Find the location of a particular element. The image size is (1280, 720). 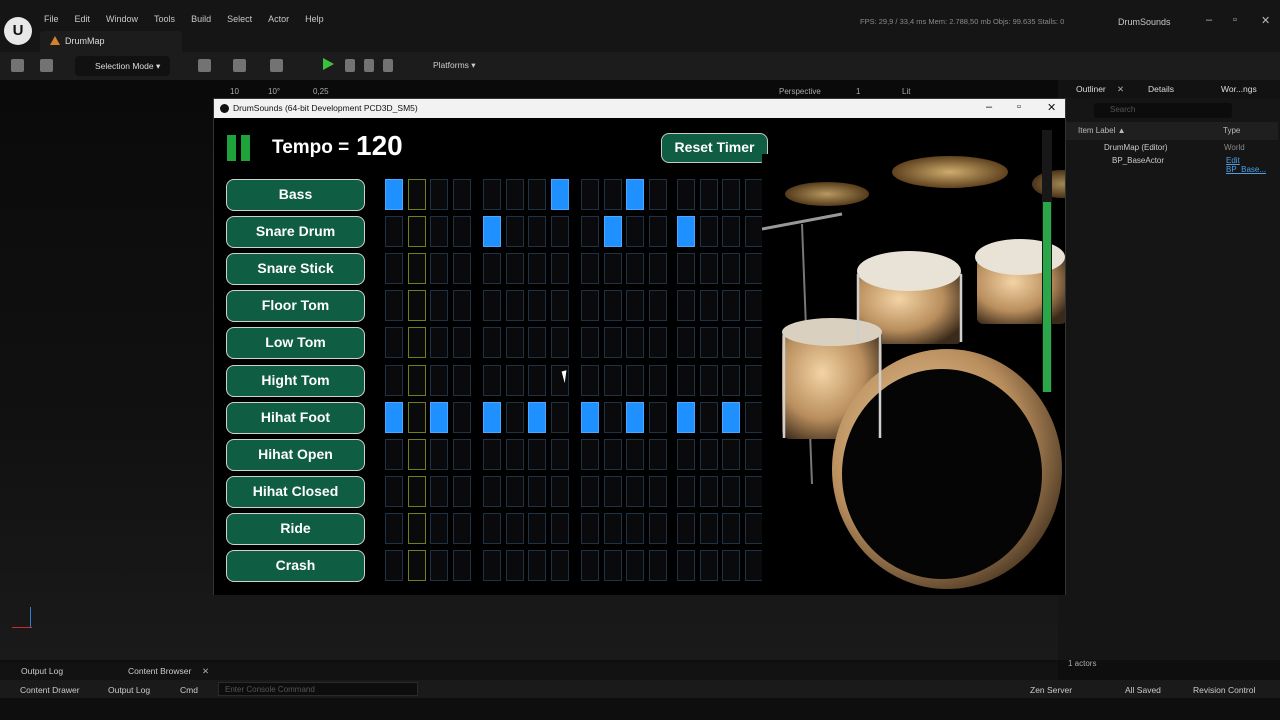

close-icon: ✕ is located at coordinates (1265, 20).